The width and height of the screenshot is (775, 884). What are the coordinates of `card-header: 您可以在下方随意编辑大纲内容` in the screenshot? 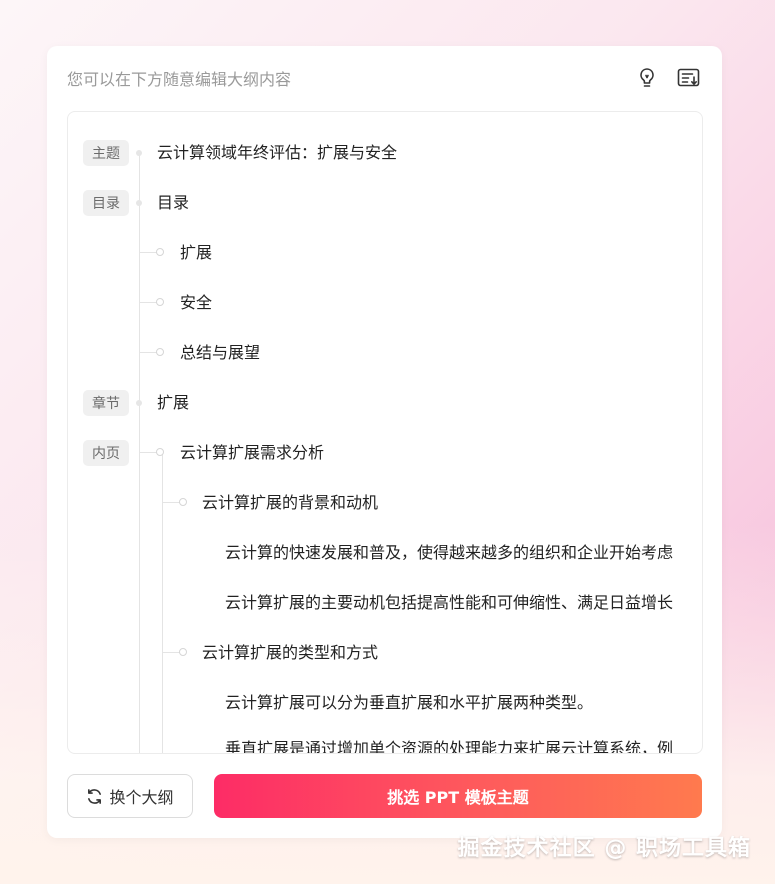 It's located at (384, 78).